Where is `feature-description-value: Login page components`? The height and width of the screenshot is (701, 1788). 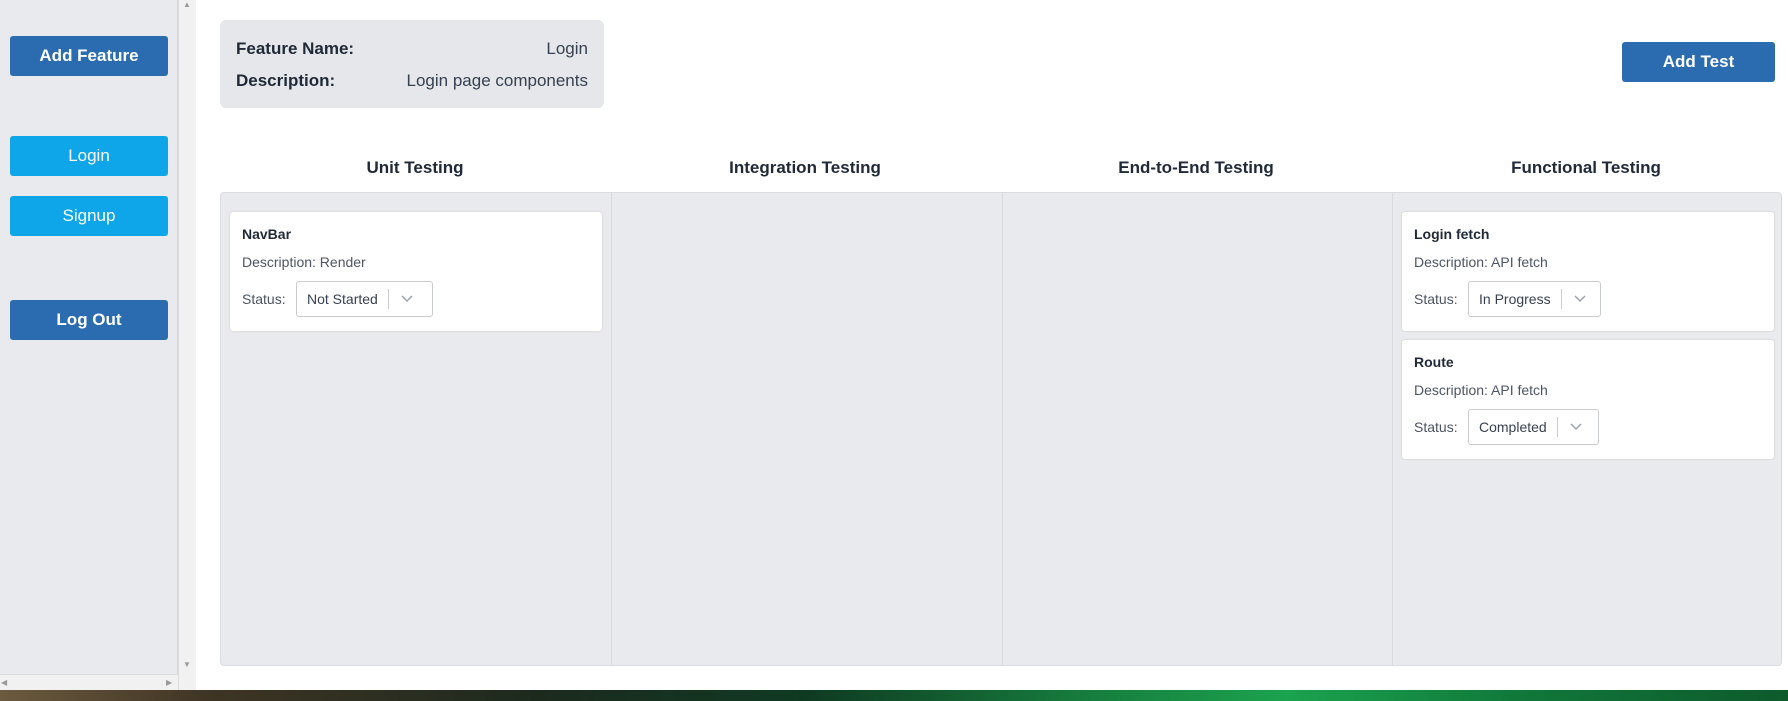 feature-description-value: Login page components is located at coordinates (497, 80).